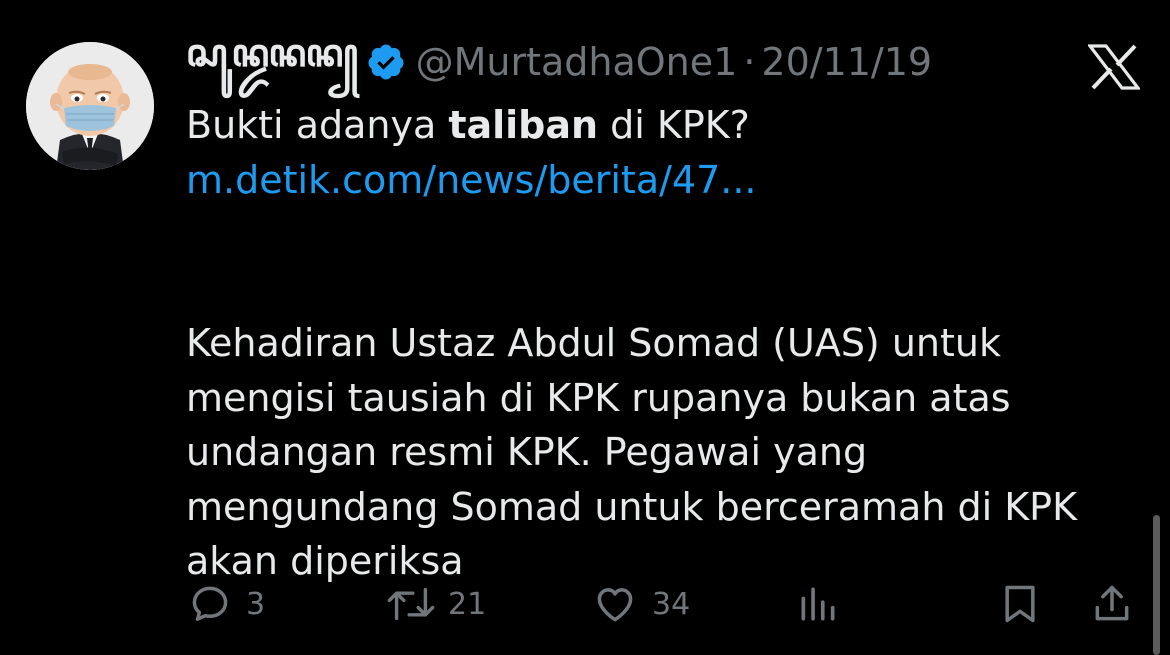 This screenshot has width=1170, height=655. I want to click on author-display-name: ꦱꦸꦤ꧀ꦢꦤꦤ꧀, so click(272, 62).